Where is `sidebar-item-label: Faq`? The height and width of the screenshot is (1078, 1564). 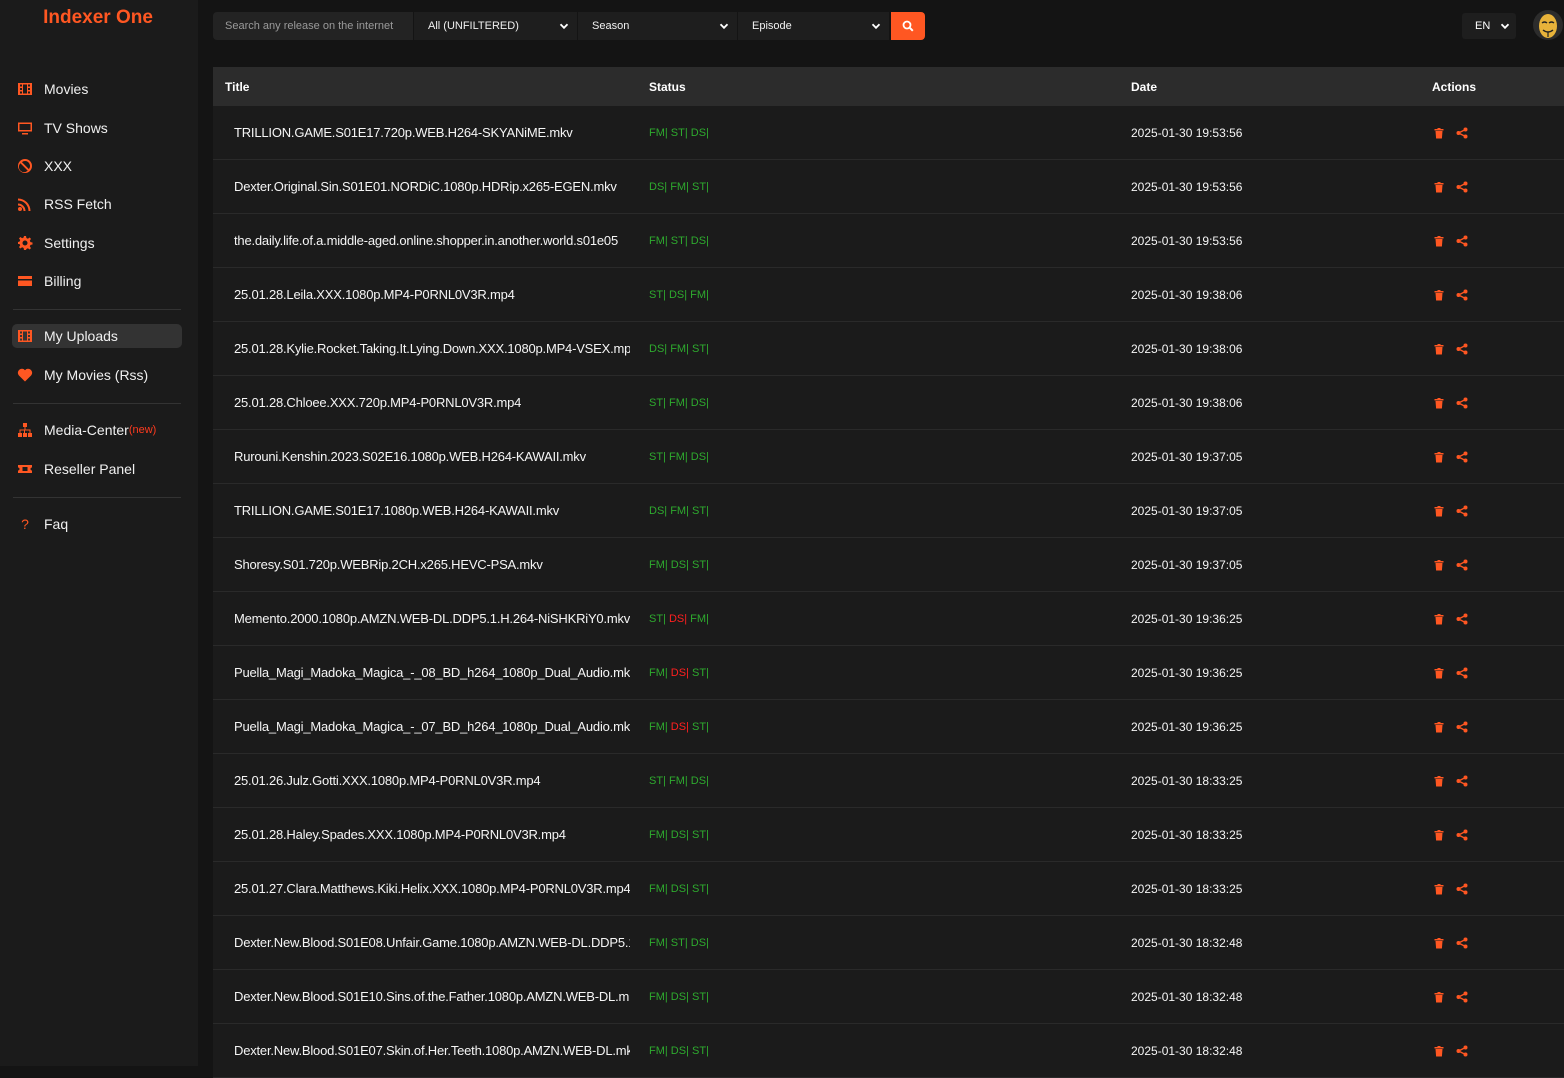
sidebar-item-label: Faq is located at coordinates (56, 524).